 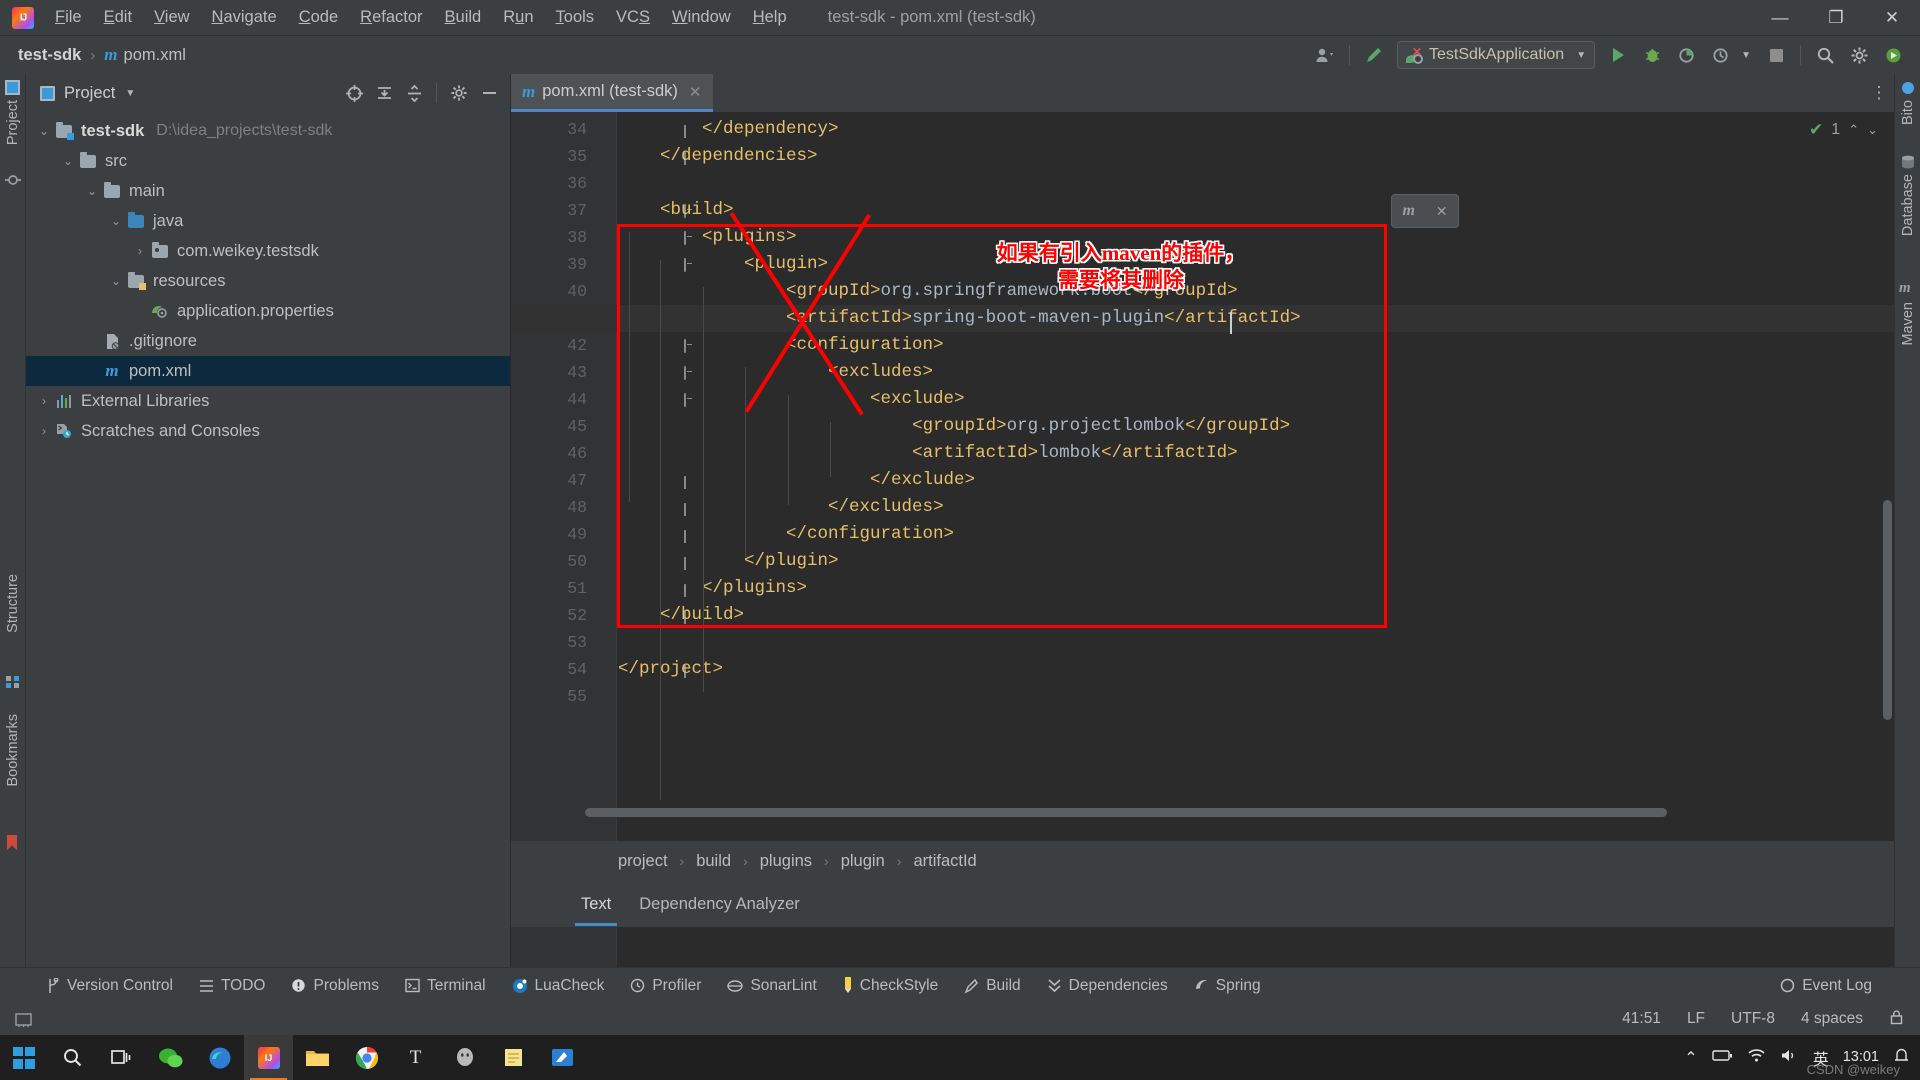 I want to click on vertical-scrollbar, so click(x=1887, y=610).